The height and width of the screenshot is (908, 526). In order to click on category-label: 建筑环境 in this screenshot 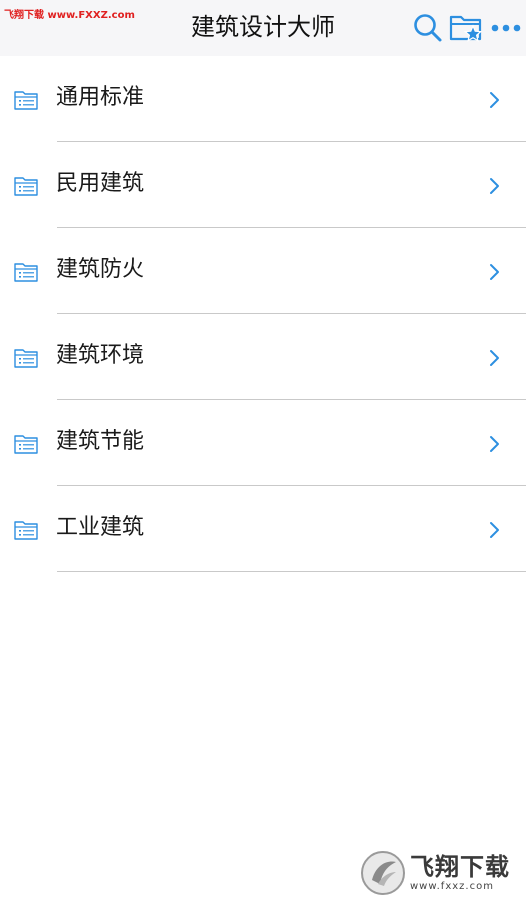, I will do `click(100, 355)`.